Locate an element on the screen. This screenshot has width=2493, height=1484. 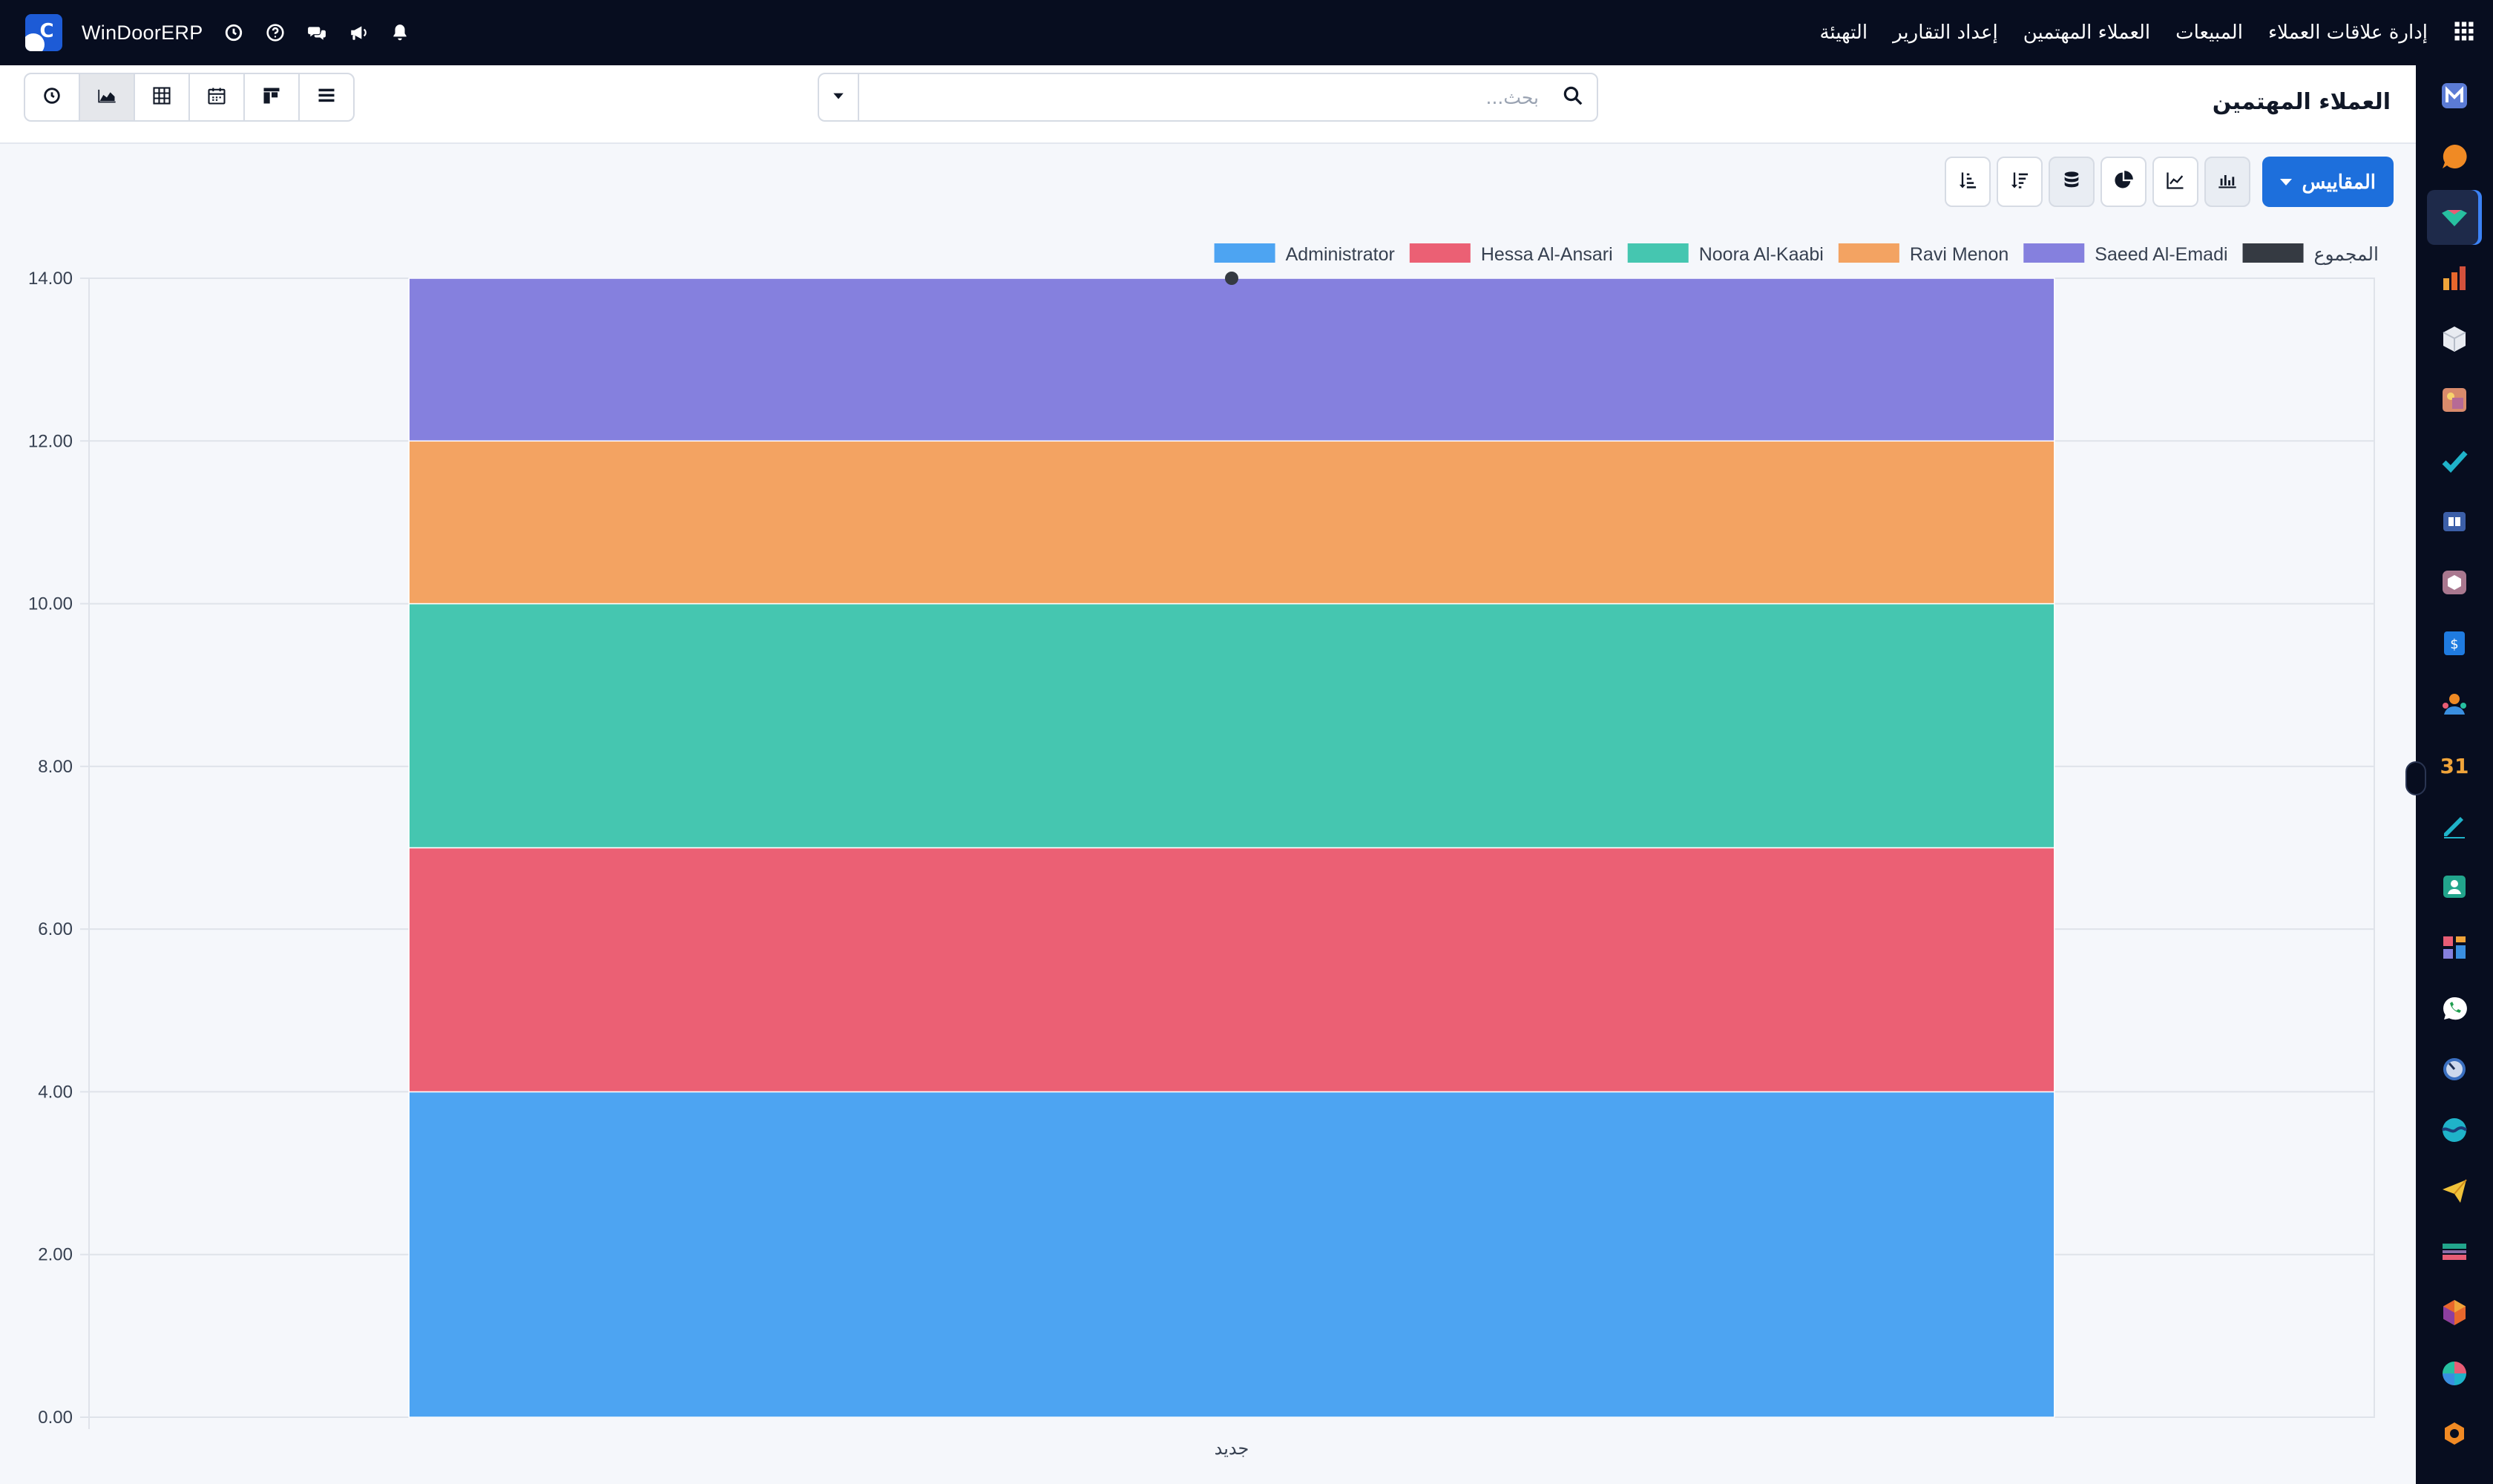
sign-app-icon is located at coordinates (2454, 826).